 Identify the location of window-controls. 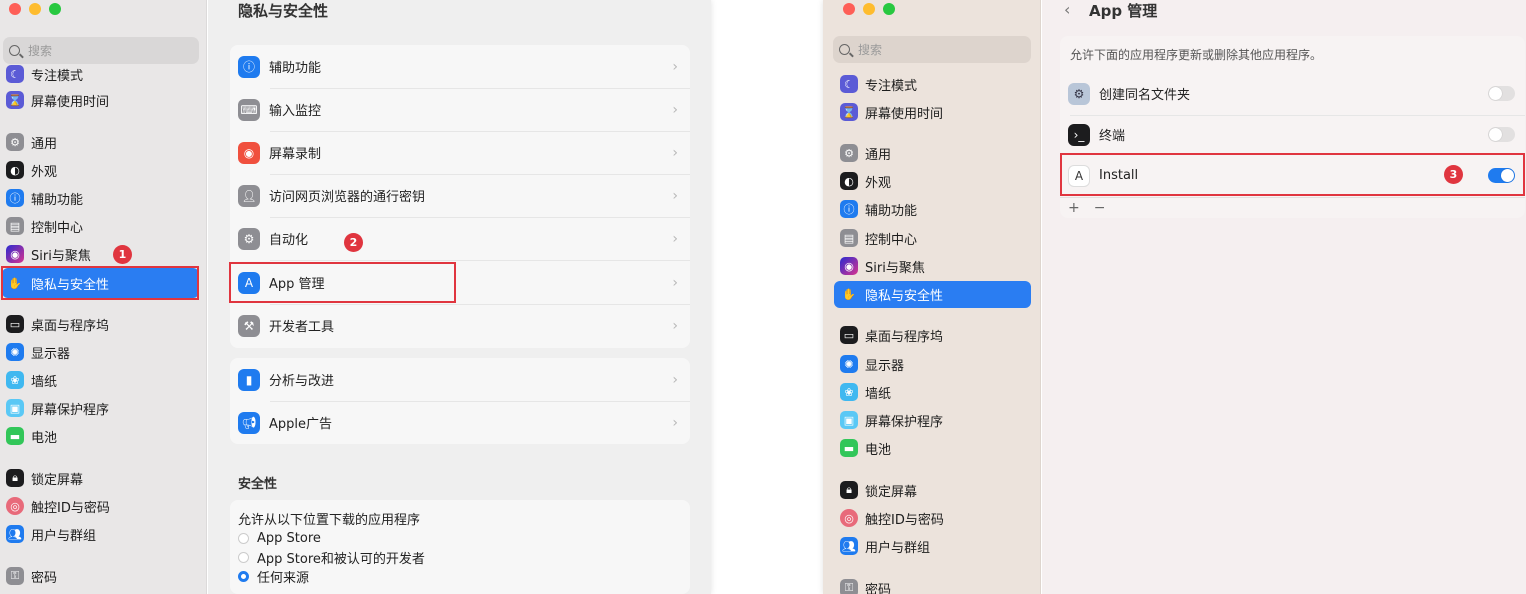
(35, 9).